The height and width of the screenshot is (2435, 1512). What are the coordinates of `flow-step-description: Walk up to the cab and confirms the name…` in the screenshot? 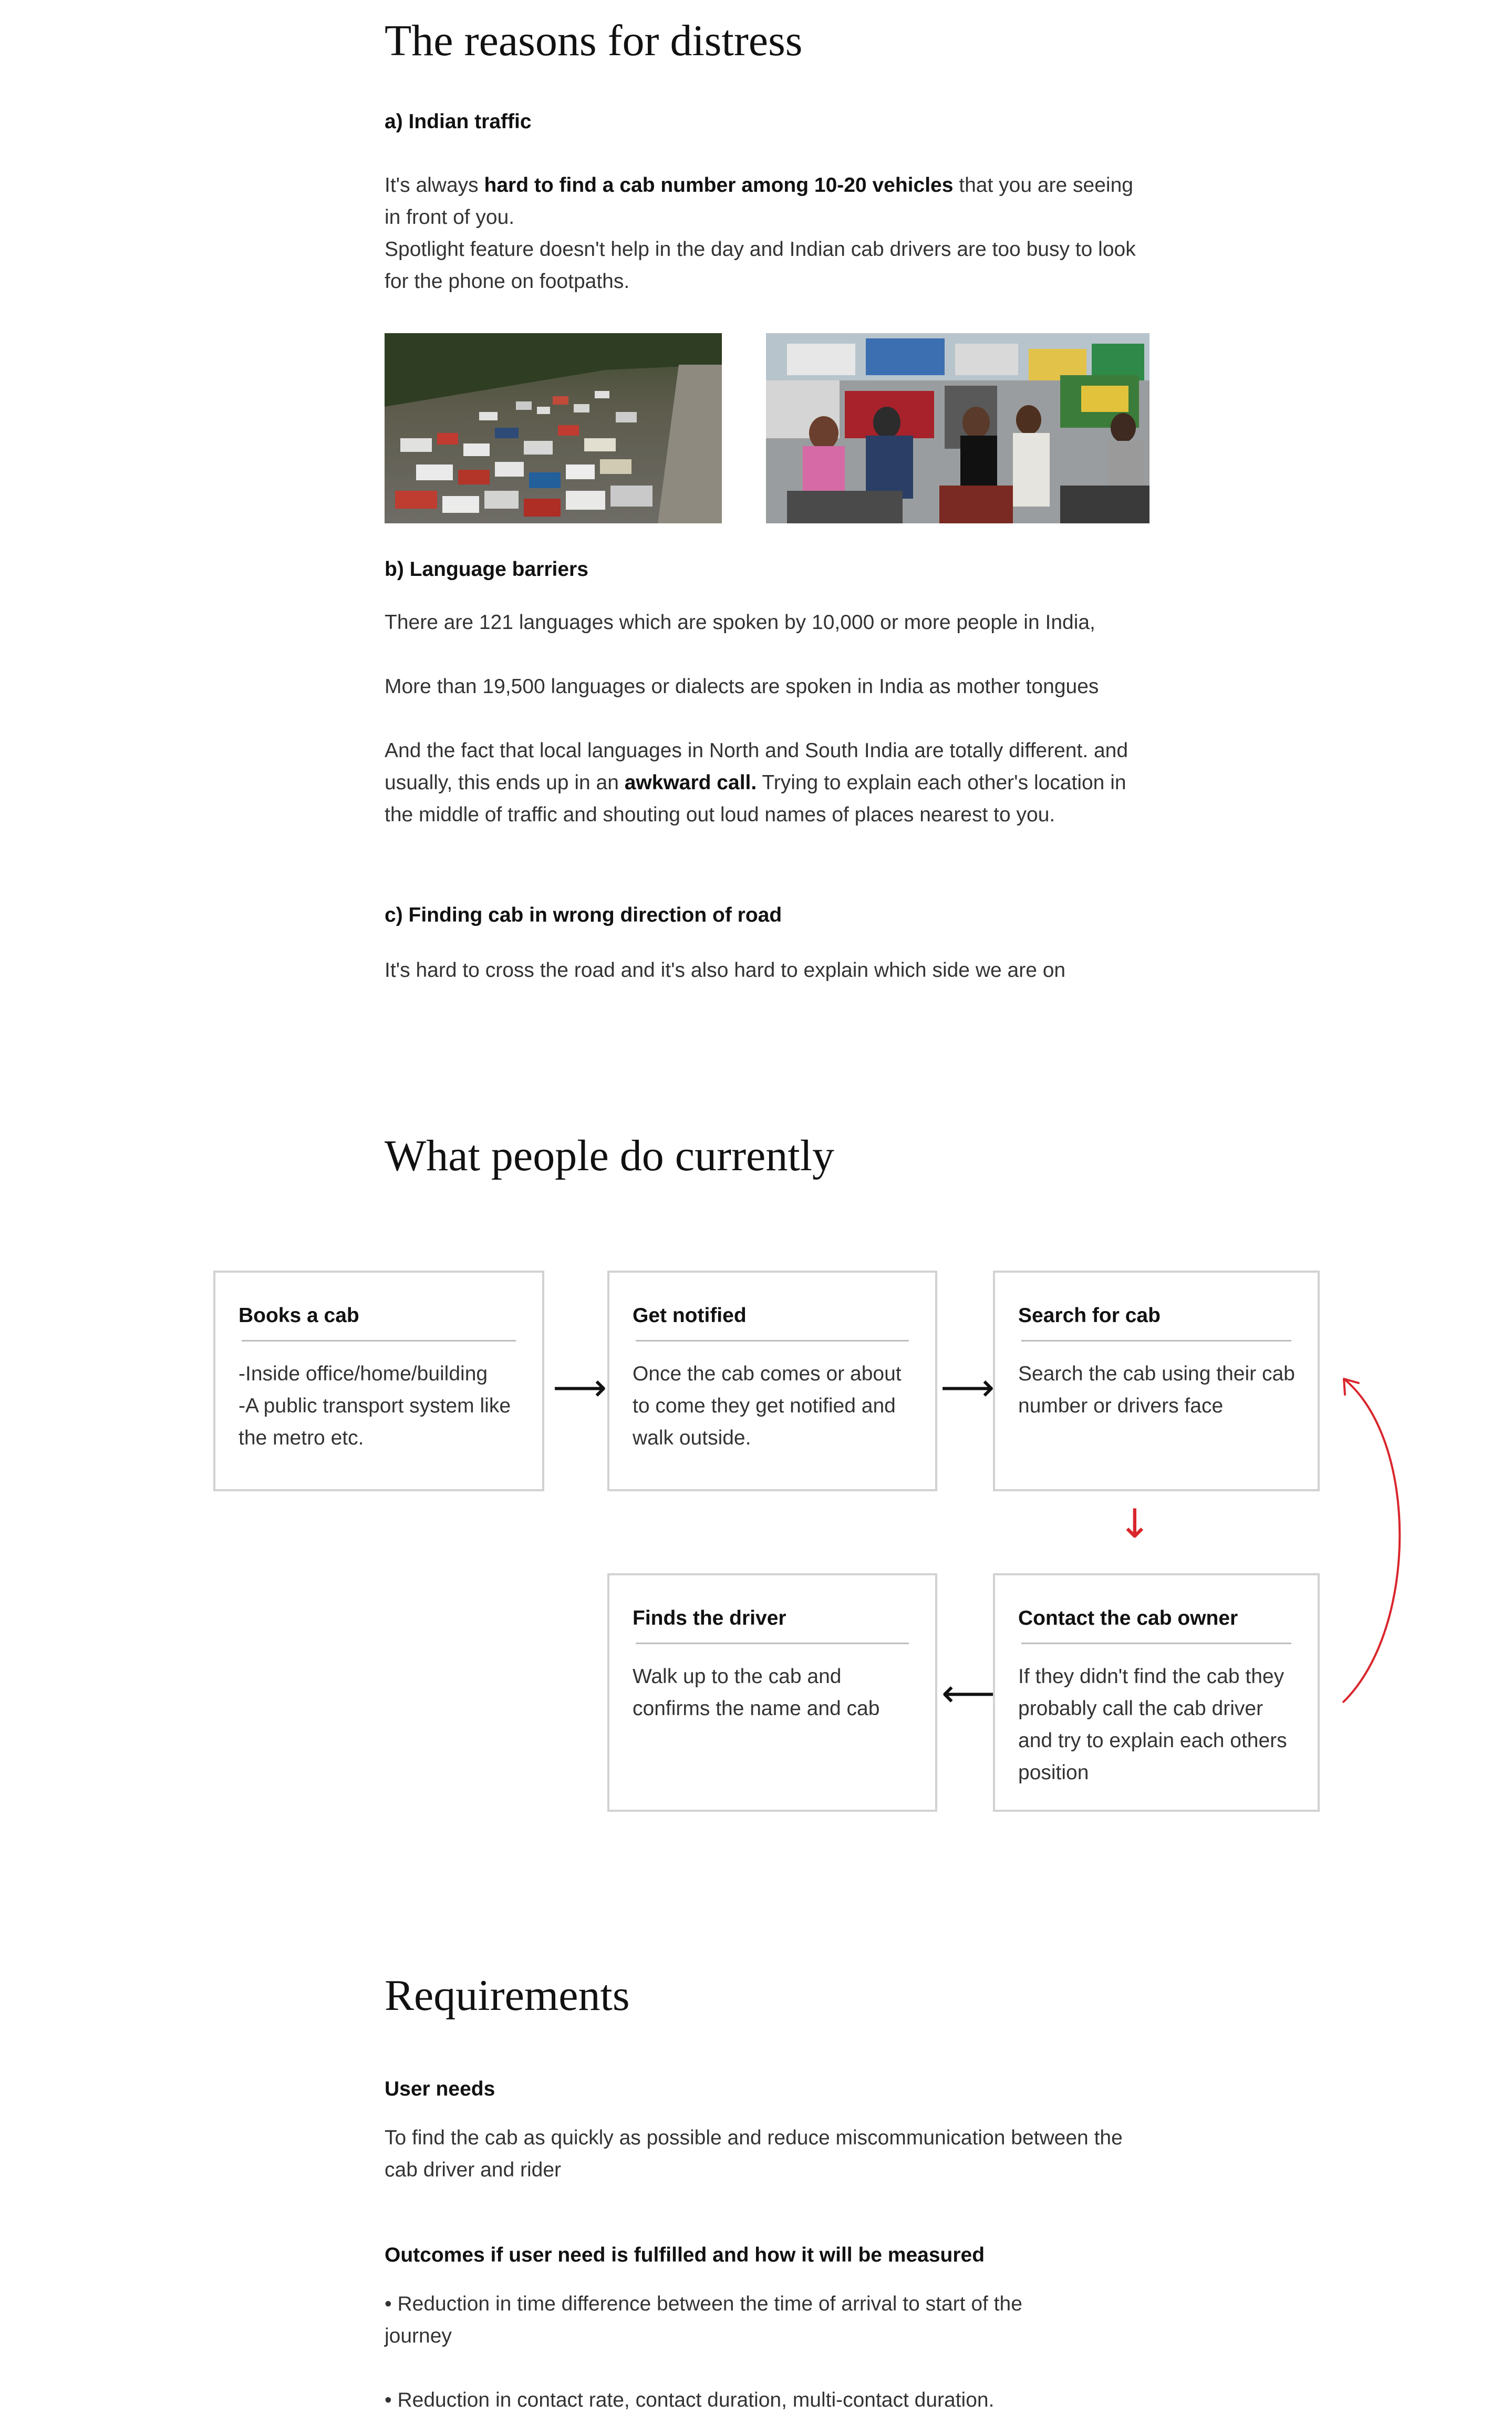 It's located at (756, 1692).